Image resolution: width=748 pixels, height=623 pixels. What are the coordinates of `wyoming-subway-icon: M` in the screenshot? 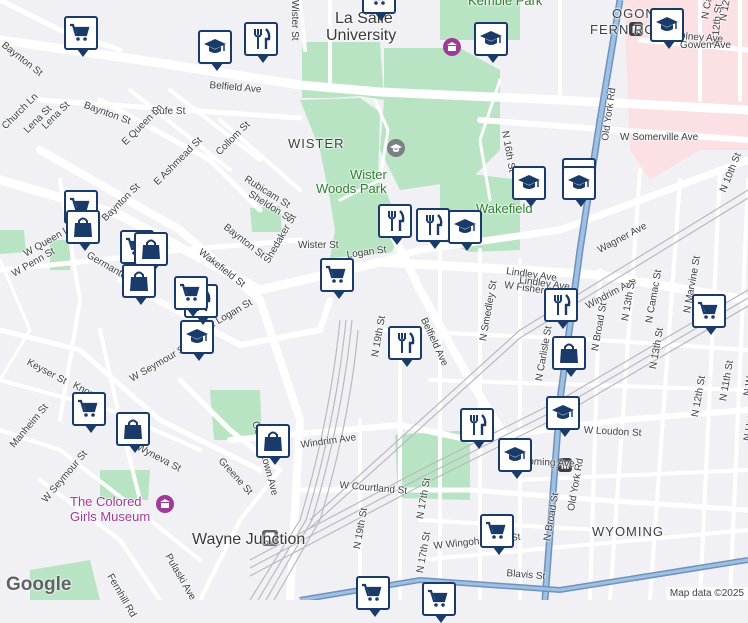 It's located at (565, 465).